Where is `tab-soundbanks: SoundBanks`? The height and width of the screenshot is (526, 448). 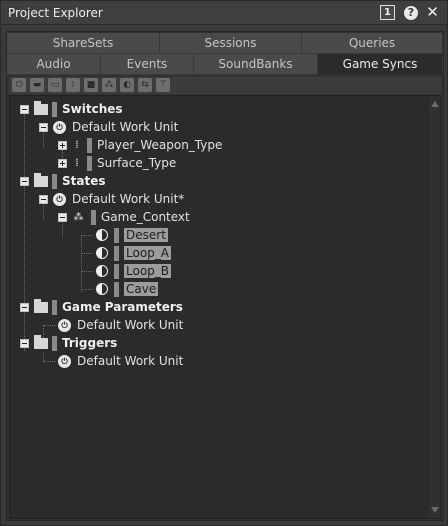
tab-soundbanks: SoundBanks is located at coordinates (256, 64).